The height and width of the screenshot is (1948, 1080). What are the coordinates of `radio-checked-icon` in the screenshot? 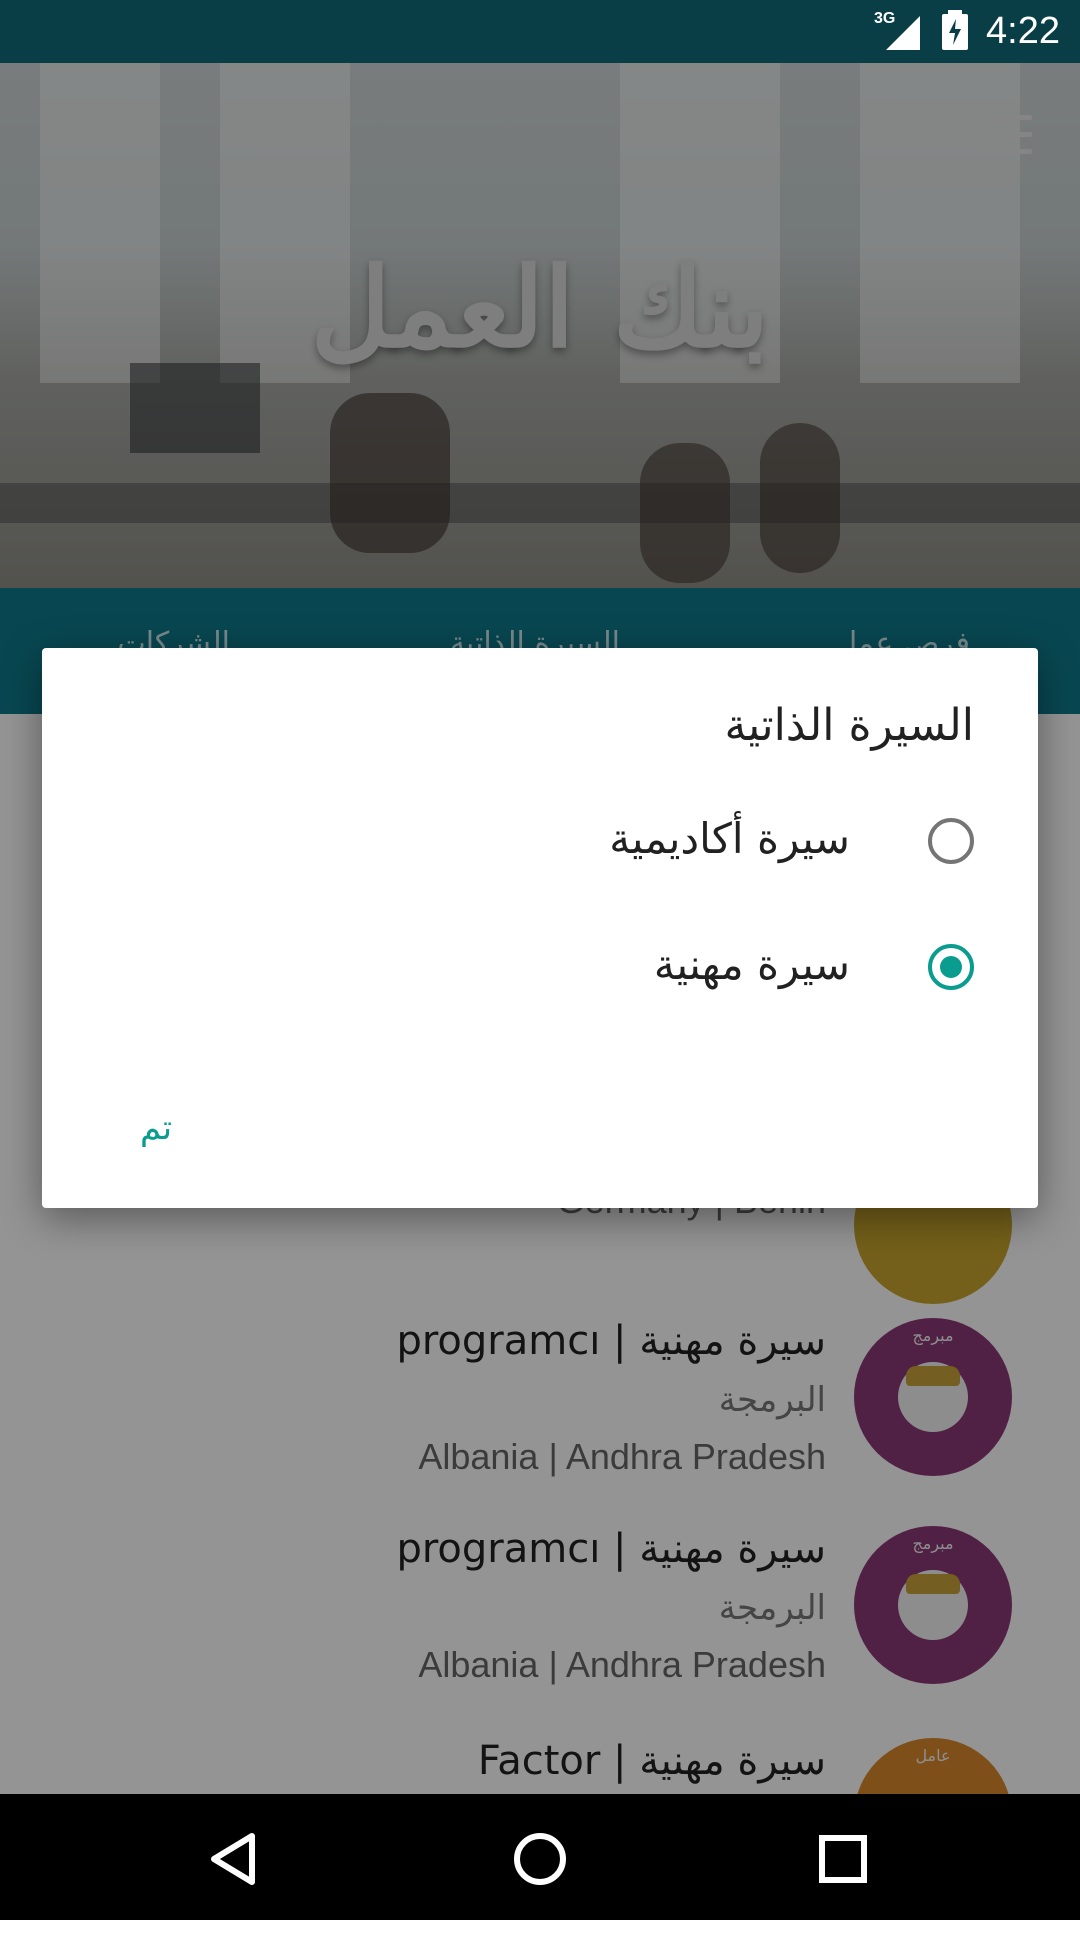 It's located at (951, 967).